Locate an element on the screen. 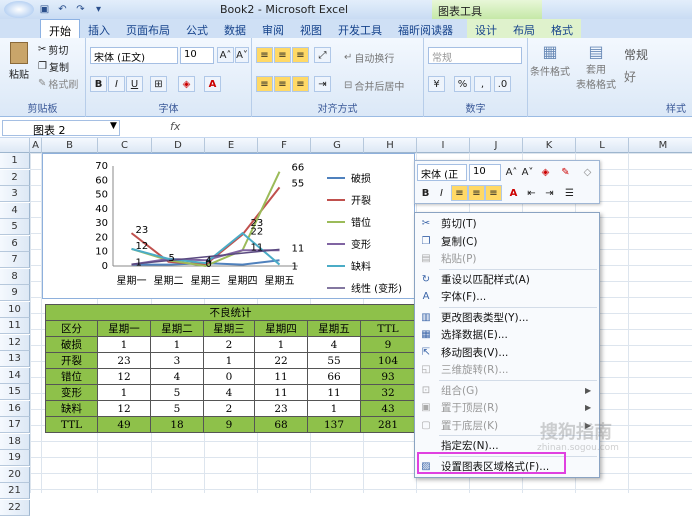 The width and height of the screenshot is (692, 516). cut-button: ✂ 剪切 is located at coordinates (53, 49).